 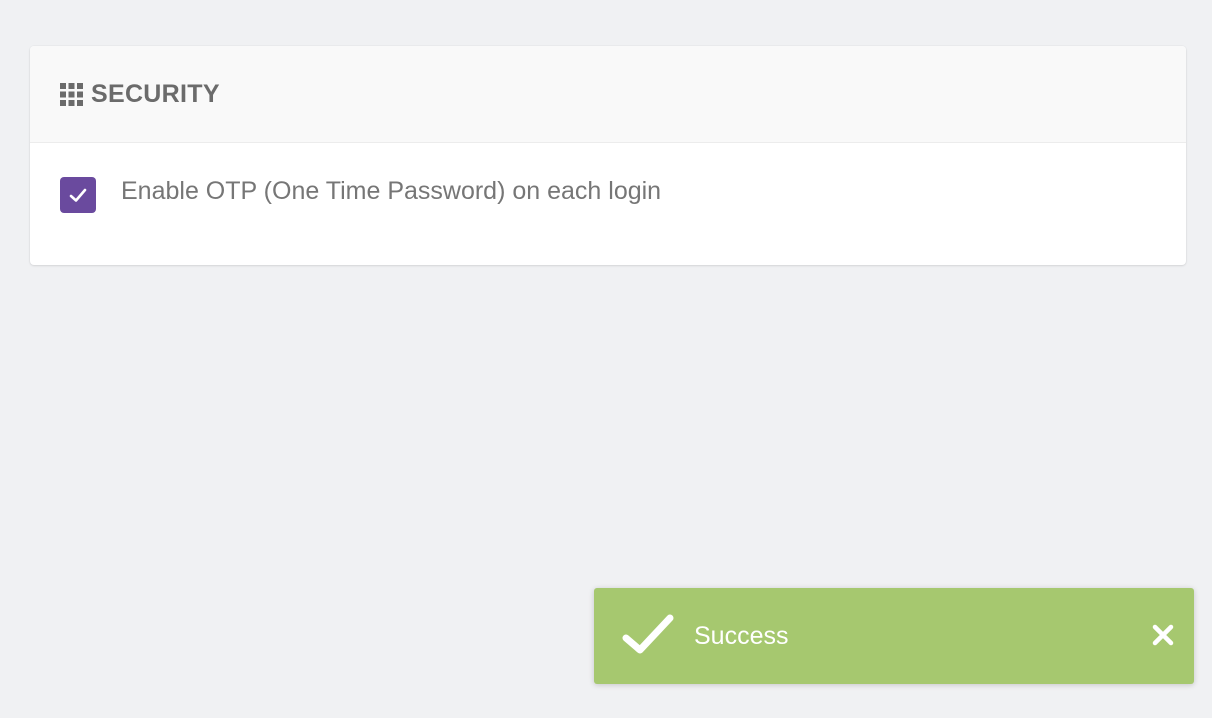 I want to click on otp-checkbox, so click(x=78, y=195).